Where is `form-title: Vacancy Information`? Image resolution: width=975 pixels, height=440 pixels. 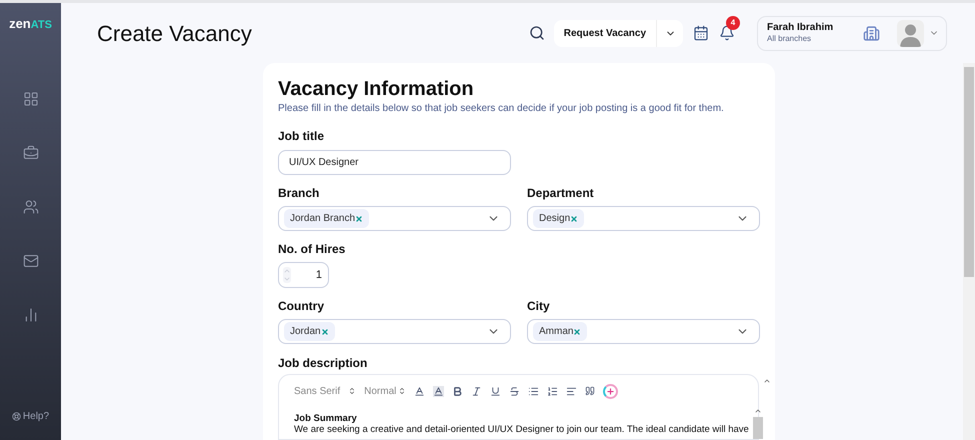
form-title: Vacancy Information is located at coordinates (376, 89).